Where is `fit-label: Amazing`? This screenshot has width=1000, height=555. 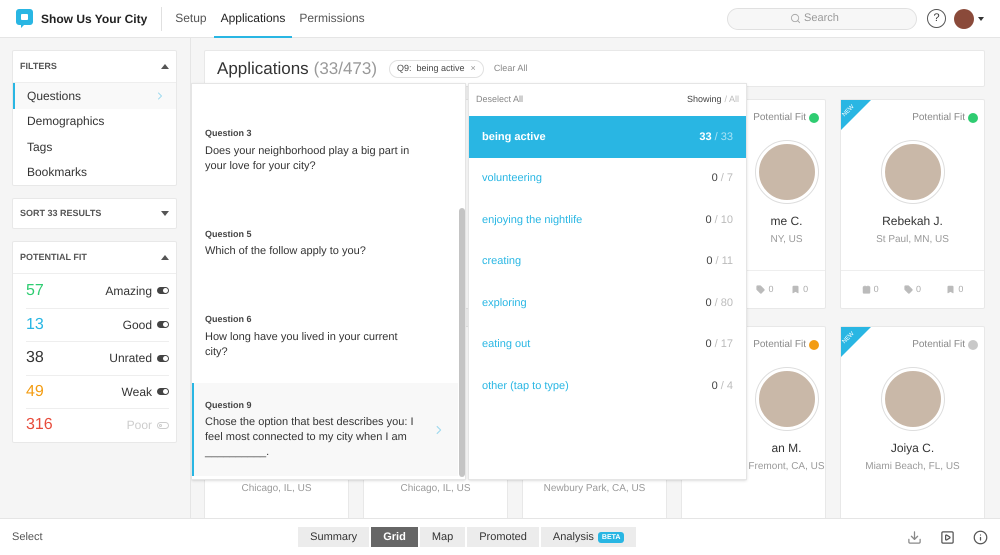 fit-label: Amazing is located at coordinates (128, 291).